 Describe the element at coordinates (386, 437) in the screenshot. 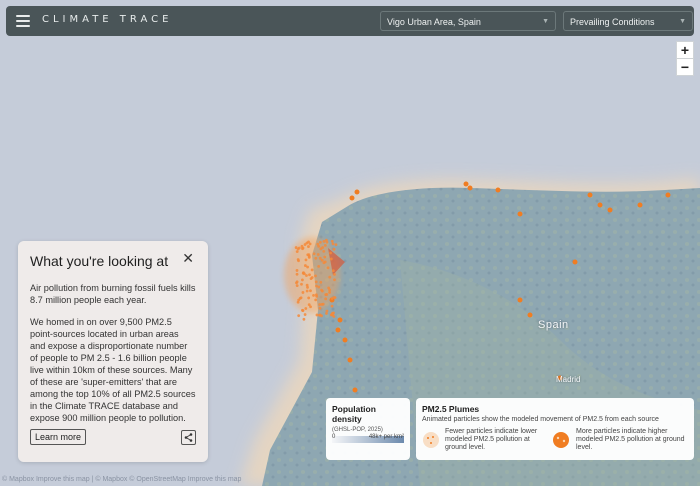

I see `population-legend-max: 48k+ per km²` at that location.